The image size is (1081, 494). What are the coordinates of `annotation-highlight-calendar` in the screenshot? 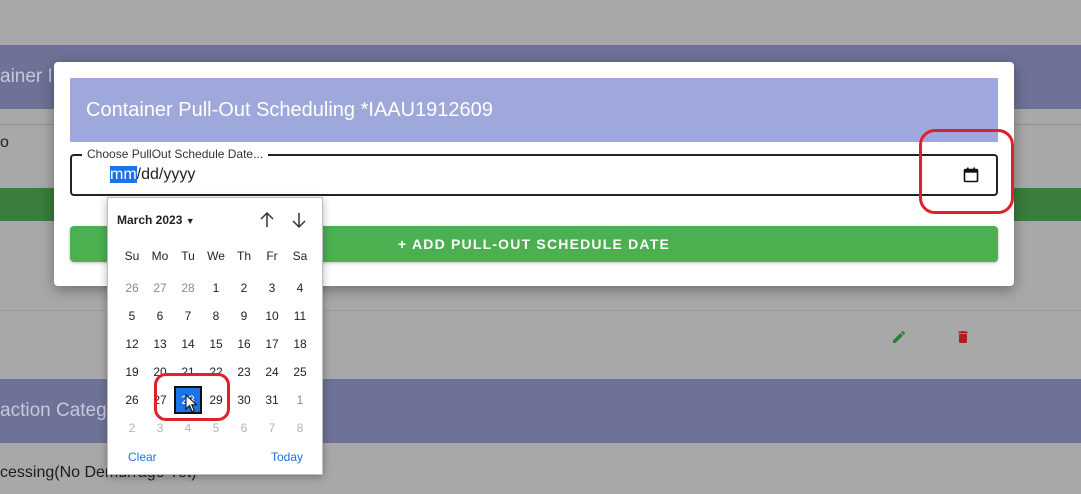 It's located at (966, 171).